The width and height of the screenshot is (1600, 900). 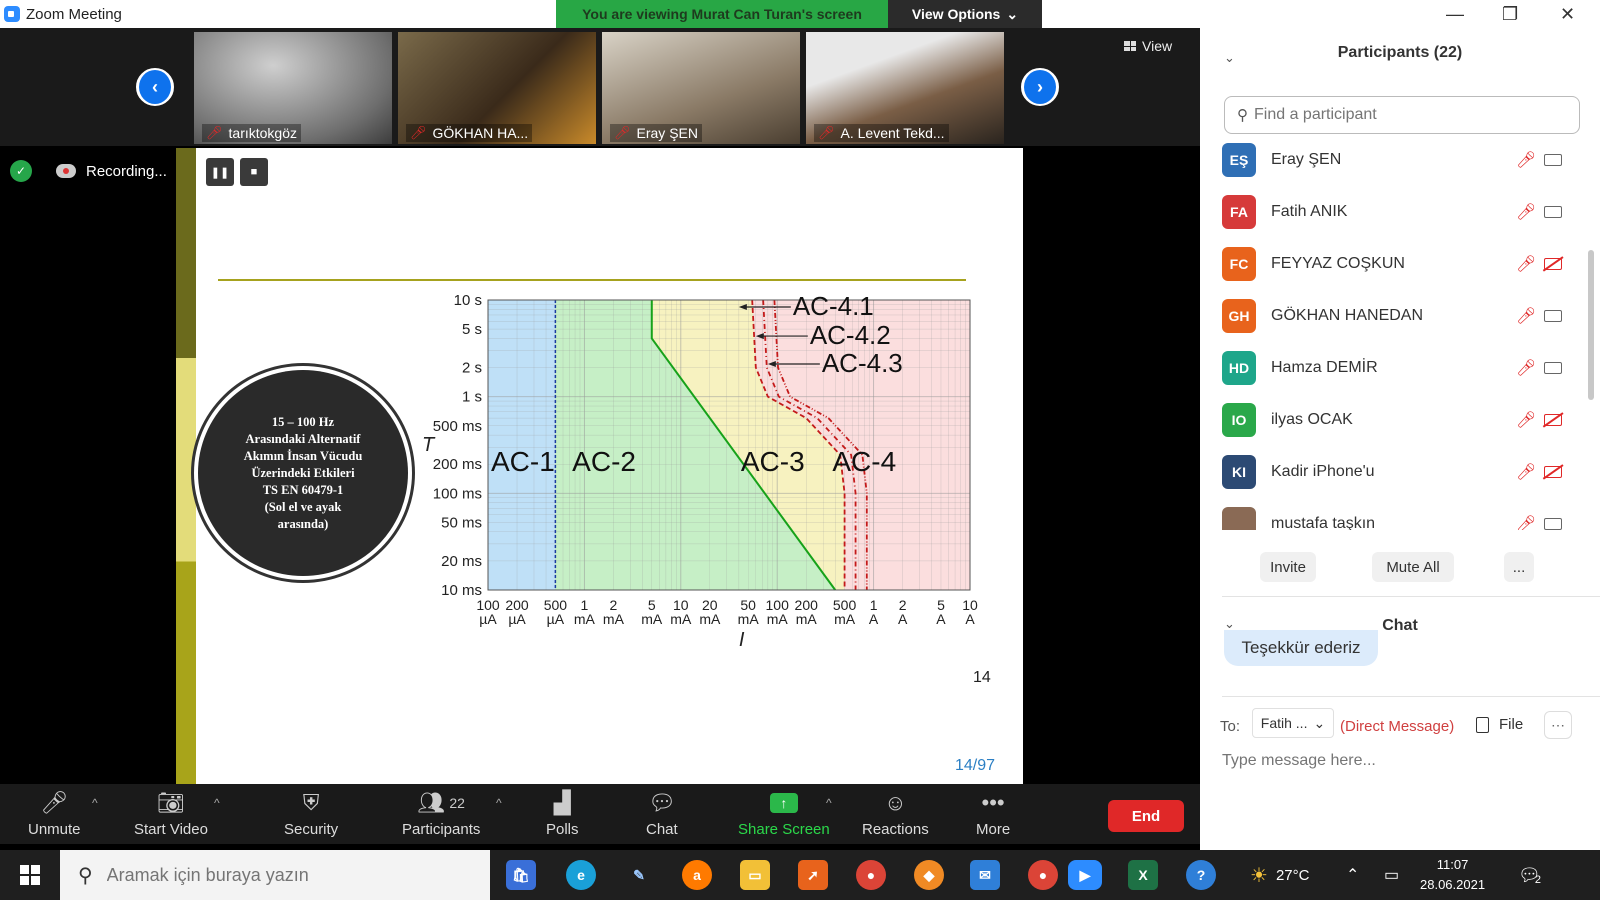 I want to click on pause-recording-button: ❚❚, so click(x=220, y=172).